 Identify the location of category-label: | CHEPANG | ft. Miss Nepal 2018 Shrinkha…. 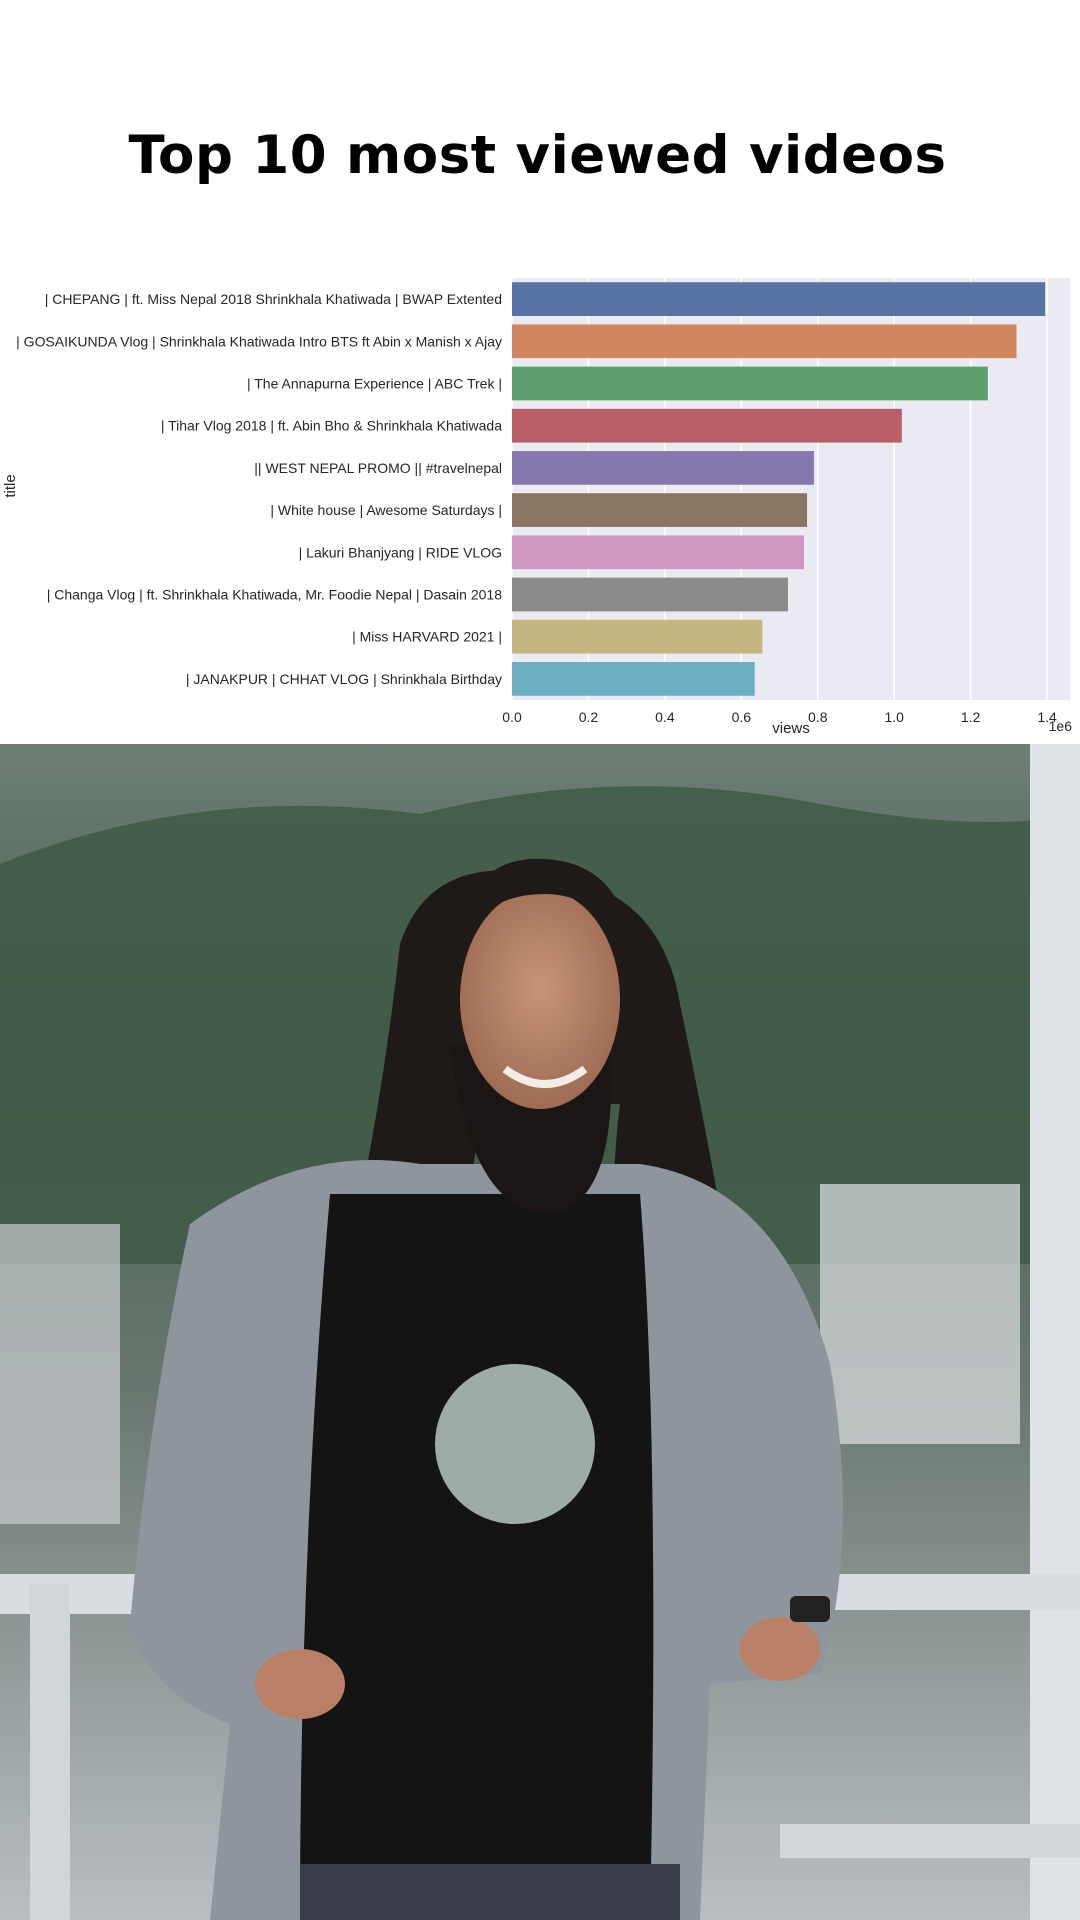
(273, 299).